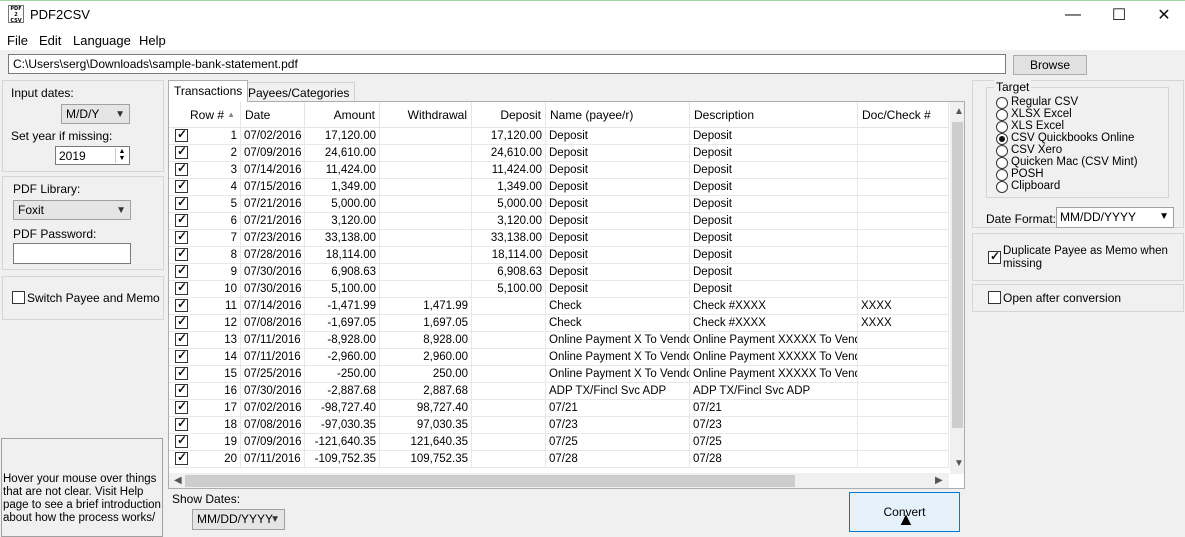 Image resolution: width=1185 pixels, height=537 pixels. I want to click on menu-file: File, so click(17, 40).